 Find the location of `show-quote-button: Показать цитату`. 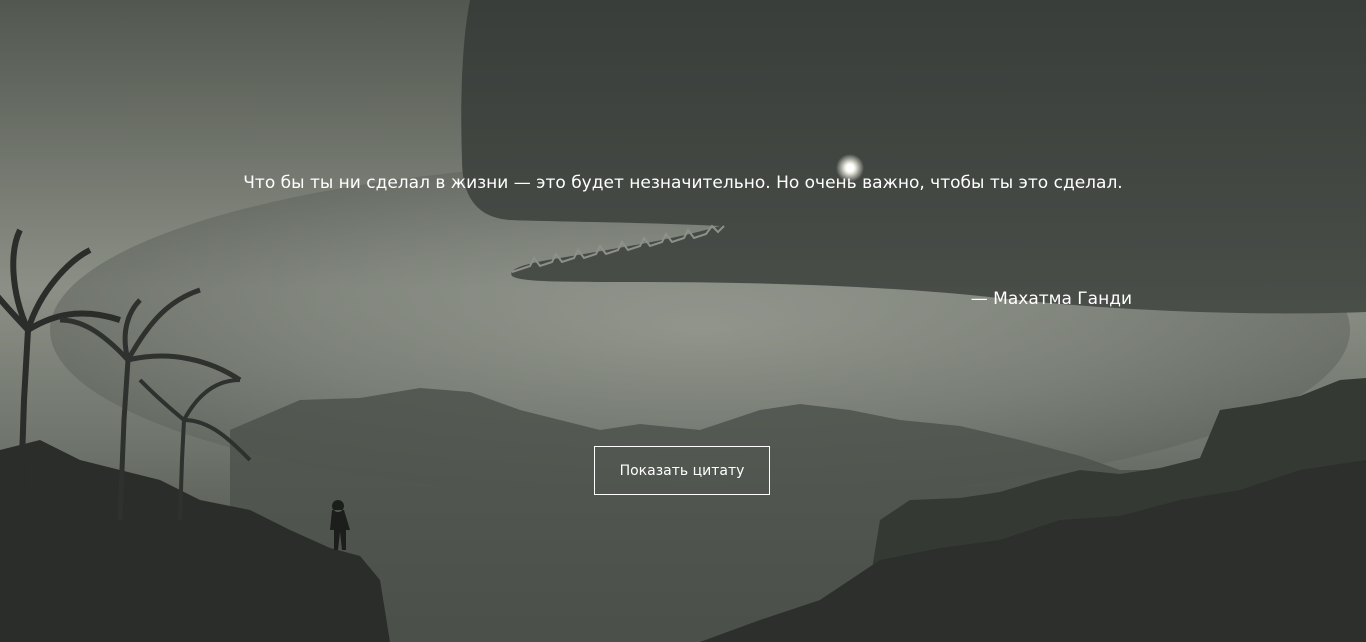

show-quote-button: Показать цитату is located at coordinates (682, 470).